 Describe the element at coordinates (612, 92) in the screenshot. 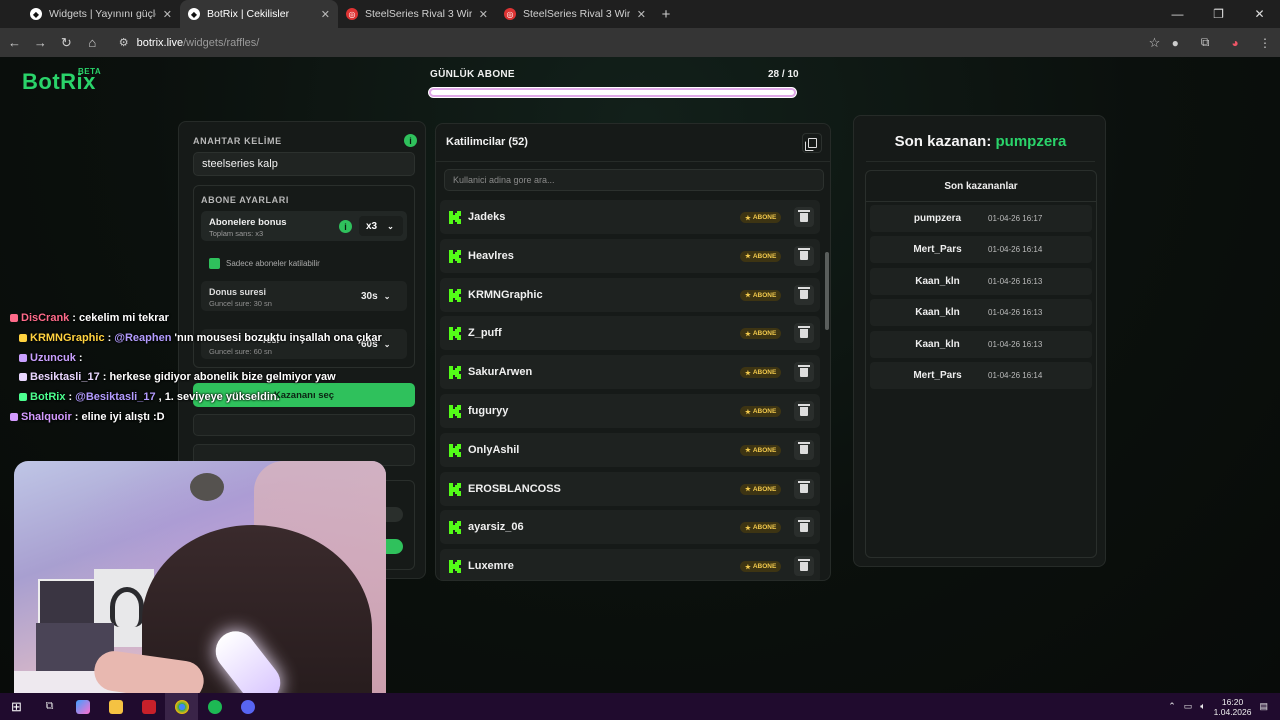

I see `goal-progress-fill` at that location.